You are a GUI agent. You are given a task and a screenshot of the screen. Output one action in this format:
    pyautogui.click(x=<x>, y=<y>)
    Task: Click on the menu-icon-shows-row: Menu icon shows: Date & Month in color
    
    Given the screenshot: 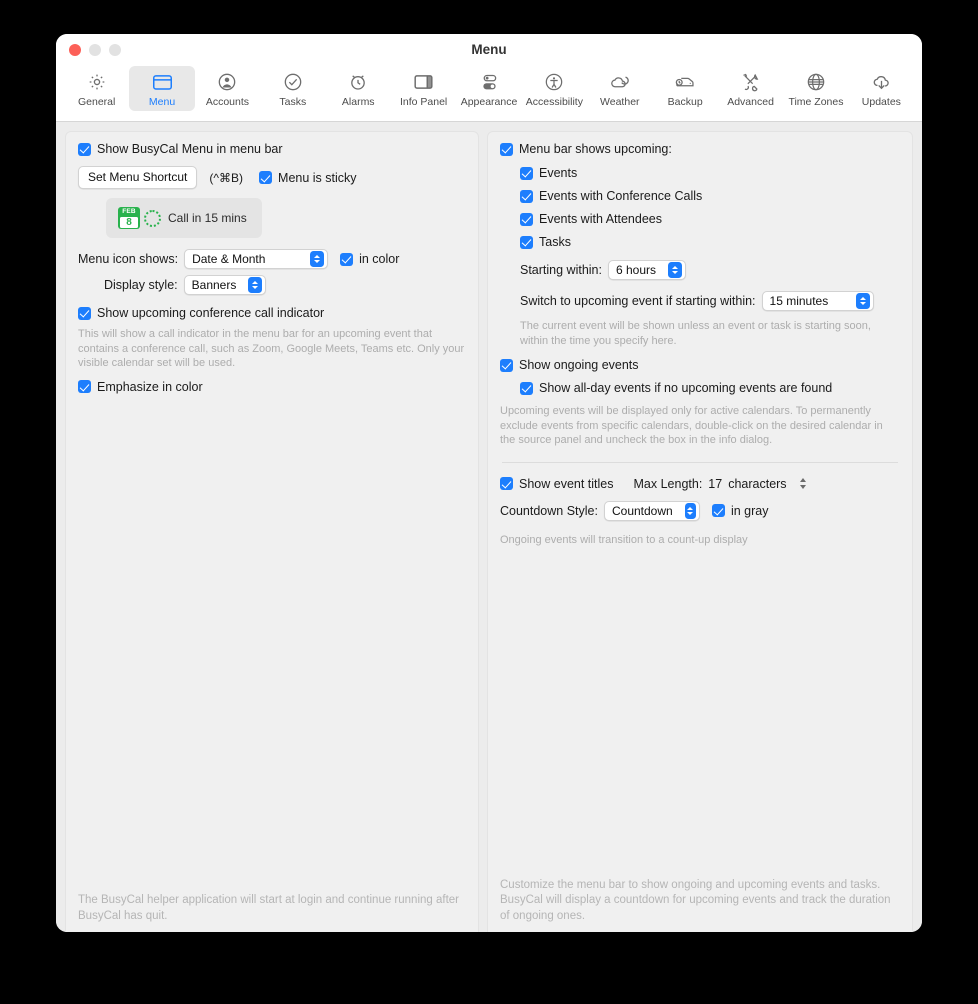 What is the action you would take?
    pyautogui.click(x=272, y=259)
    